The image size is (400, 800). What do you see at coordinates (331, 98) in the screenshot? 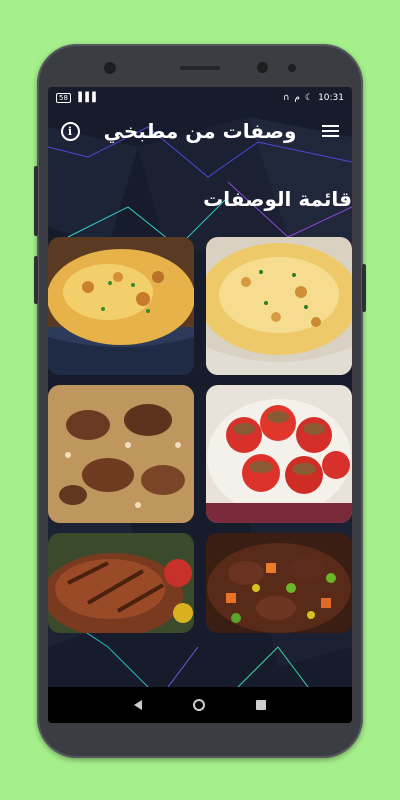
I see `status-time: 10:31` at bounding box center [331, 98].